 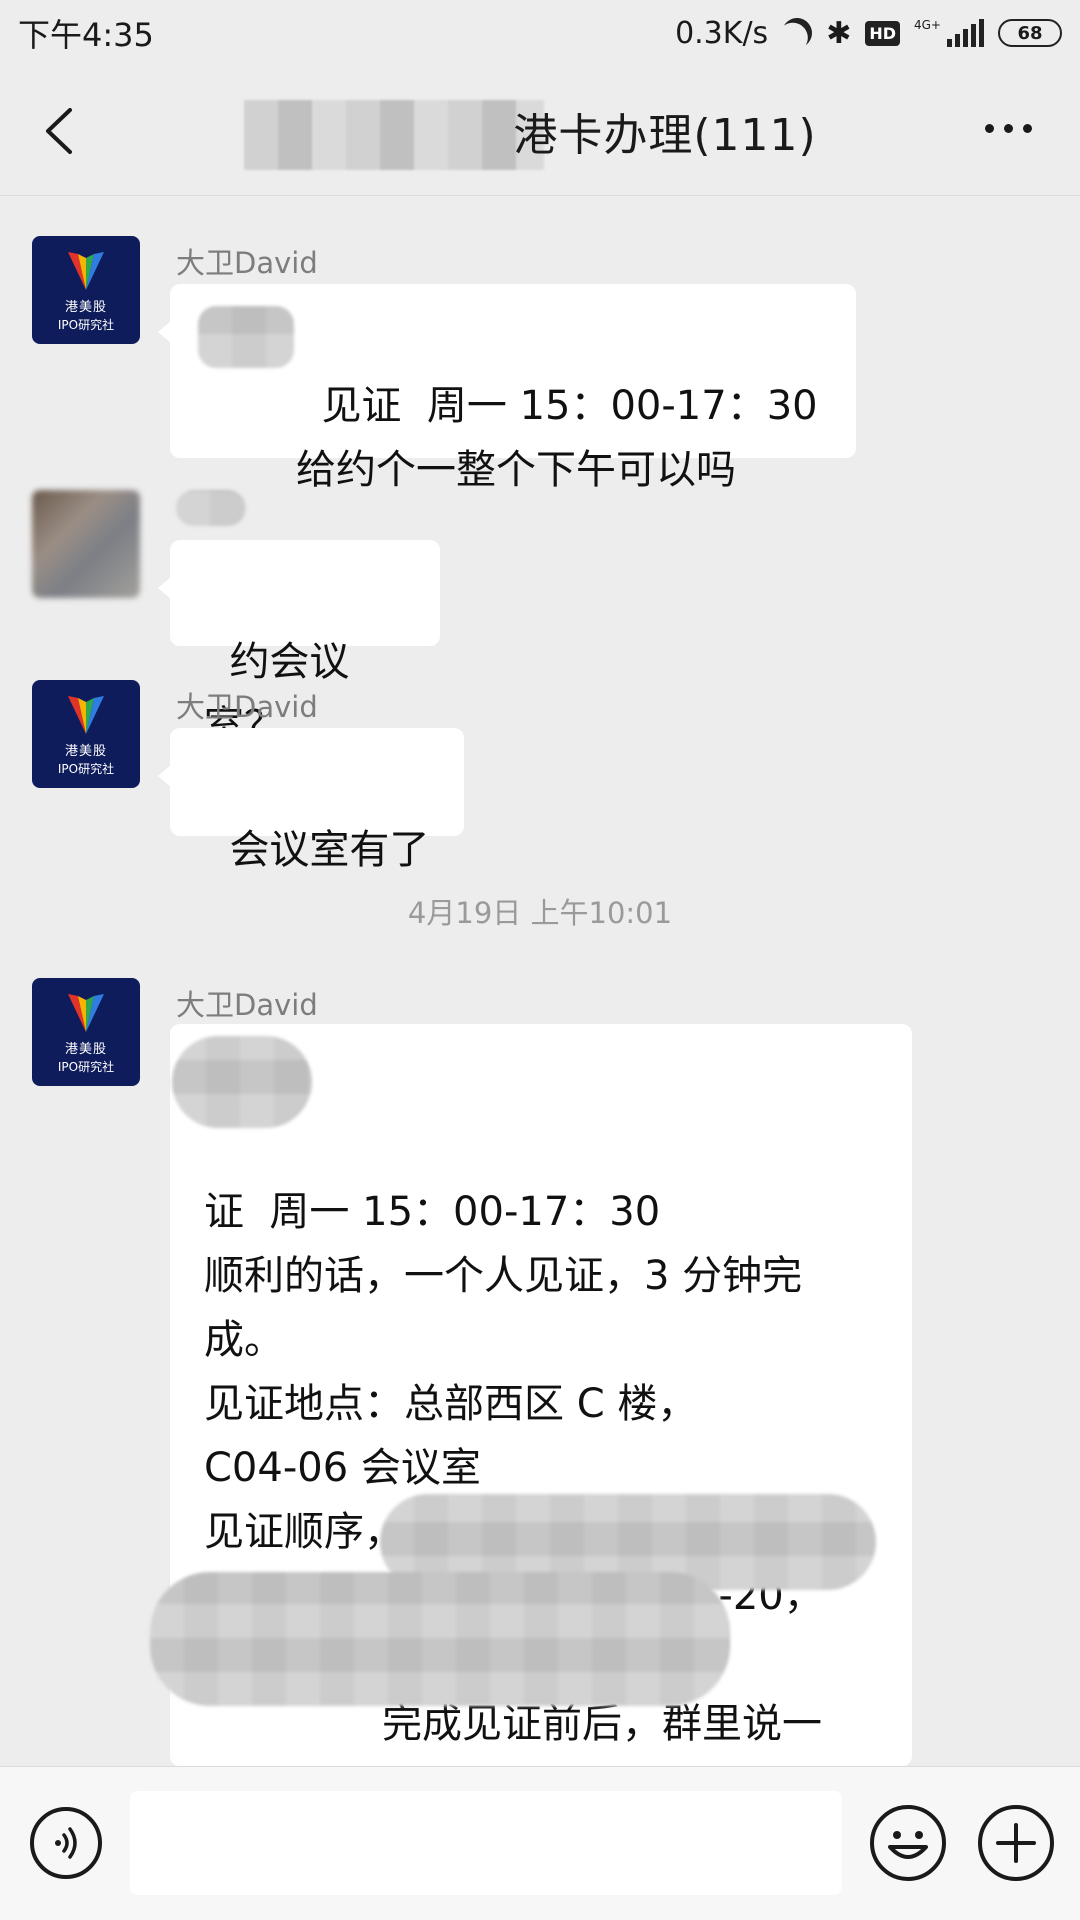 I want to click on status-icons: 0.3K/s ✱ HD 4G+ 68, so click(x=868, y=33).